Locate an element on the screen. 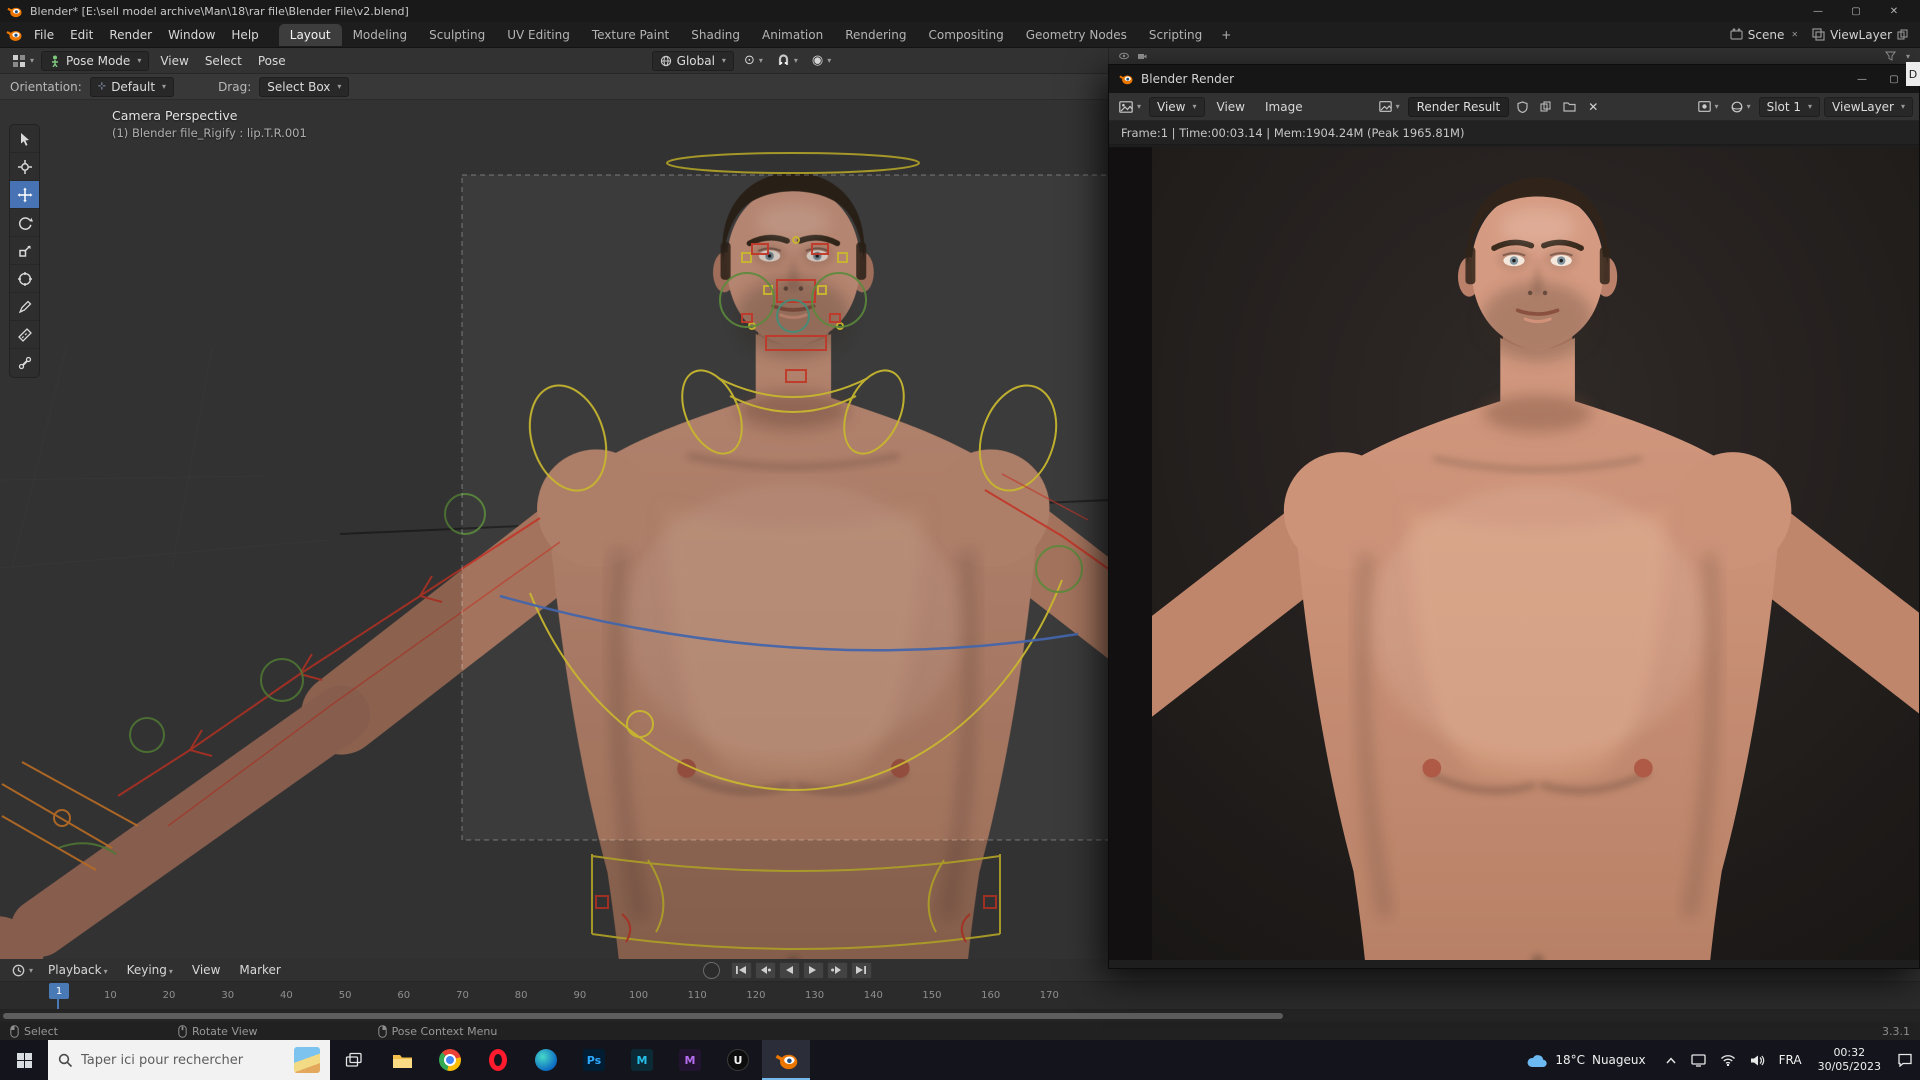 The height and width of the screenshot is (1080, 1920). jump-to-start-button is located at coordinates (741, 970).